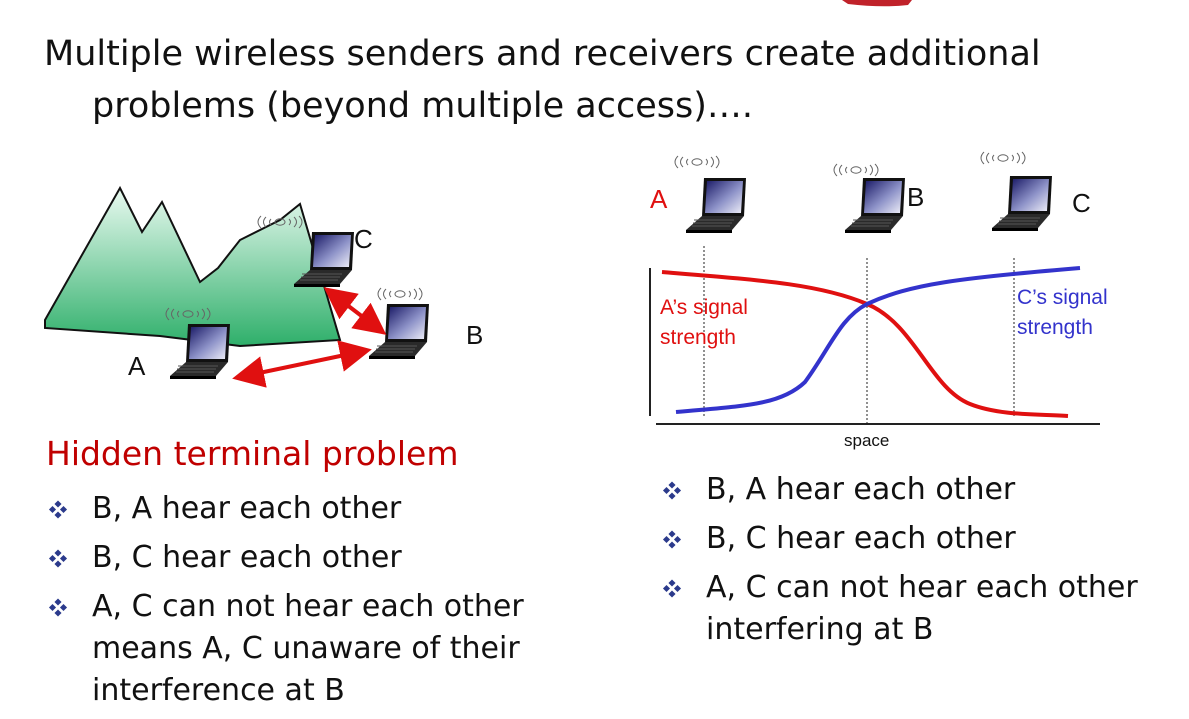 The image size is (1189, 719). Describe the element at coordinates (306, 648) in the screenshot. I see `bullet-text-line-2: means A, C unaware of their` at that location.